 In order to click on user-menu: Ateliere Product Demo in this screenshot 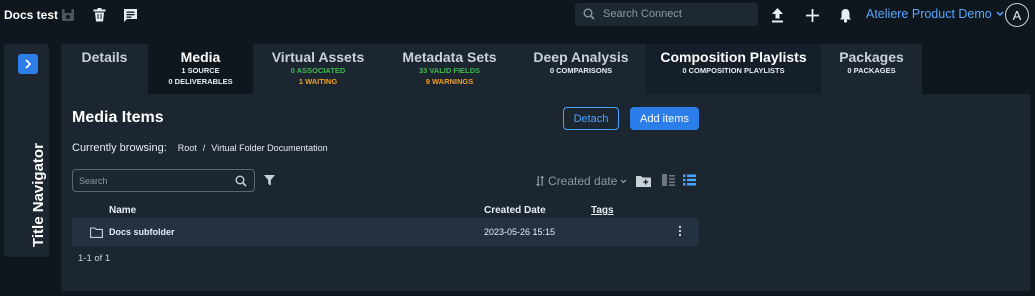, I will do `click(935, 14)`.